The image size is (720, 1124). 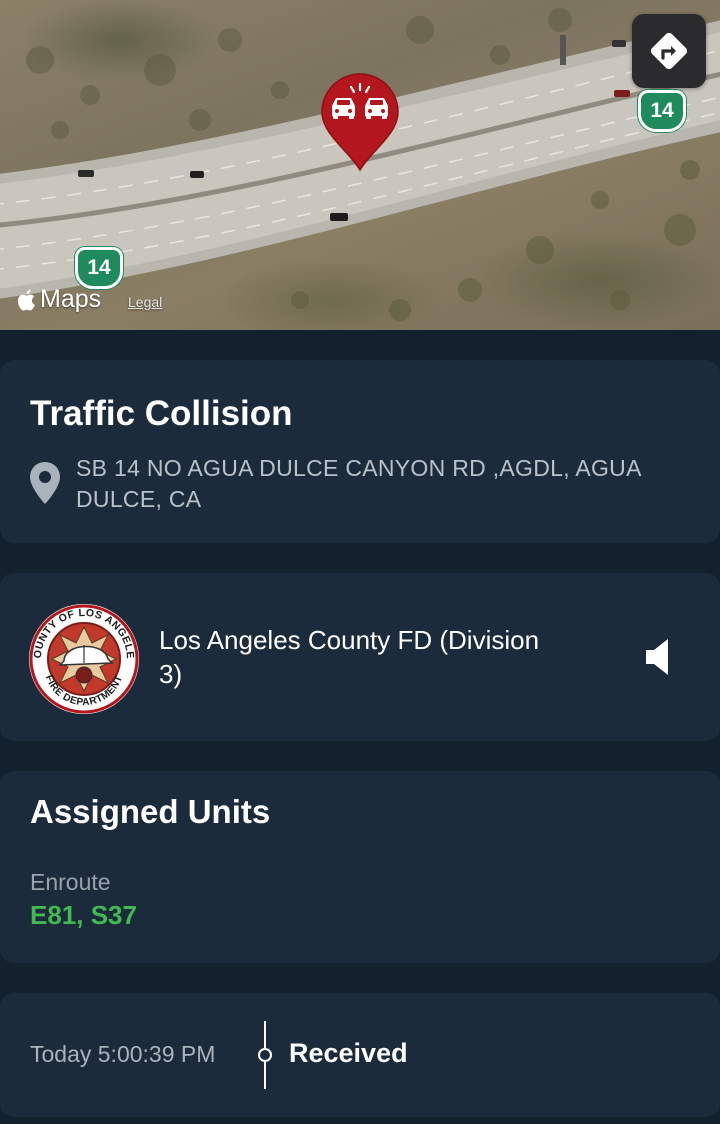 I want to click on agency-name: Los Angeles County FD (Division 3), so click(x=349, y=657).